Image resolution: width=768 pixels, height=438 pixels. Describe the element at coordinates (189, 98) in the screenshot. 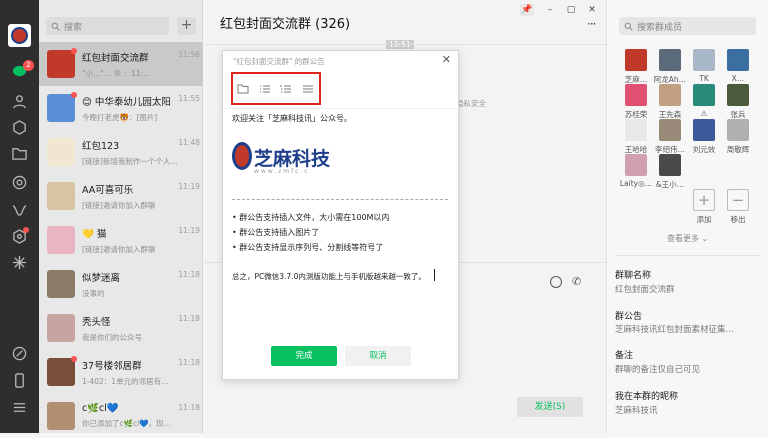

I see `chat-time: 11:55` at that location.